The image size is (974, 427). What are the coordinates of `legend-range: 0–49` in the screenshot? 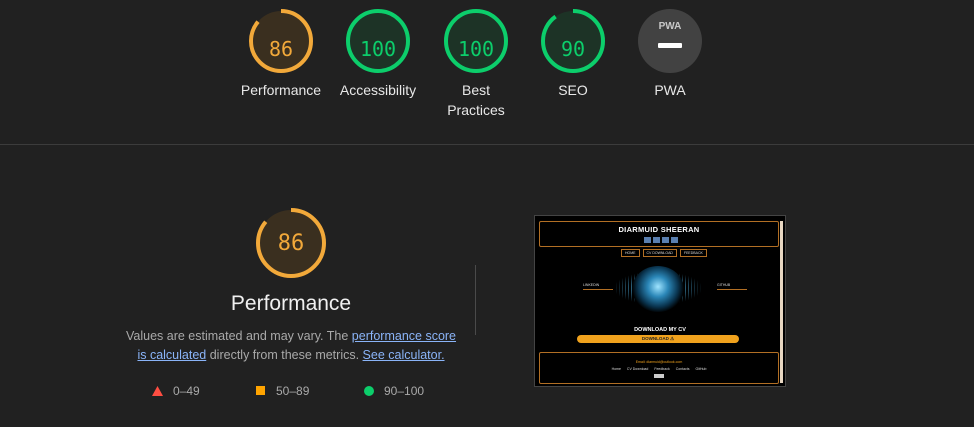 It's located at (186, 391).